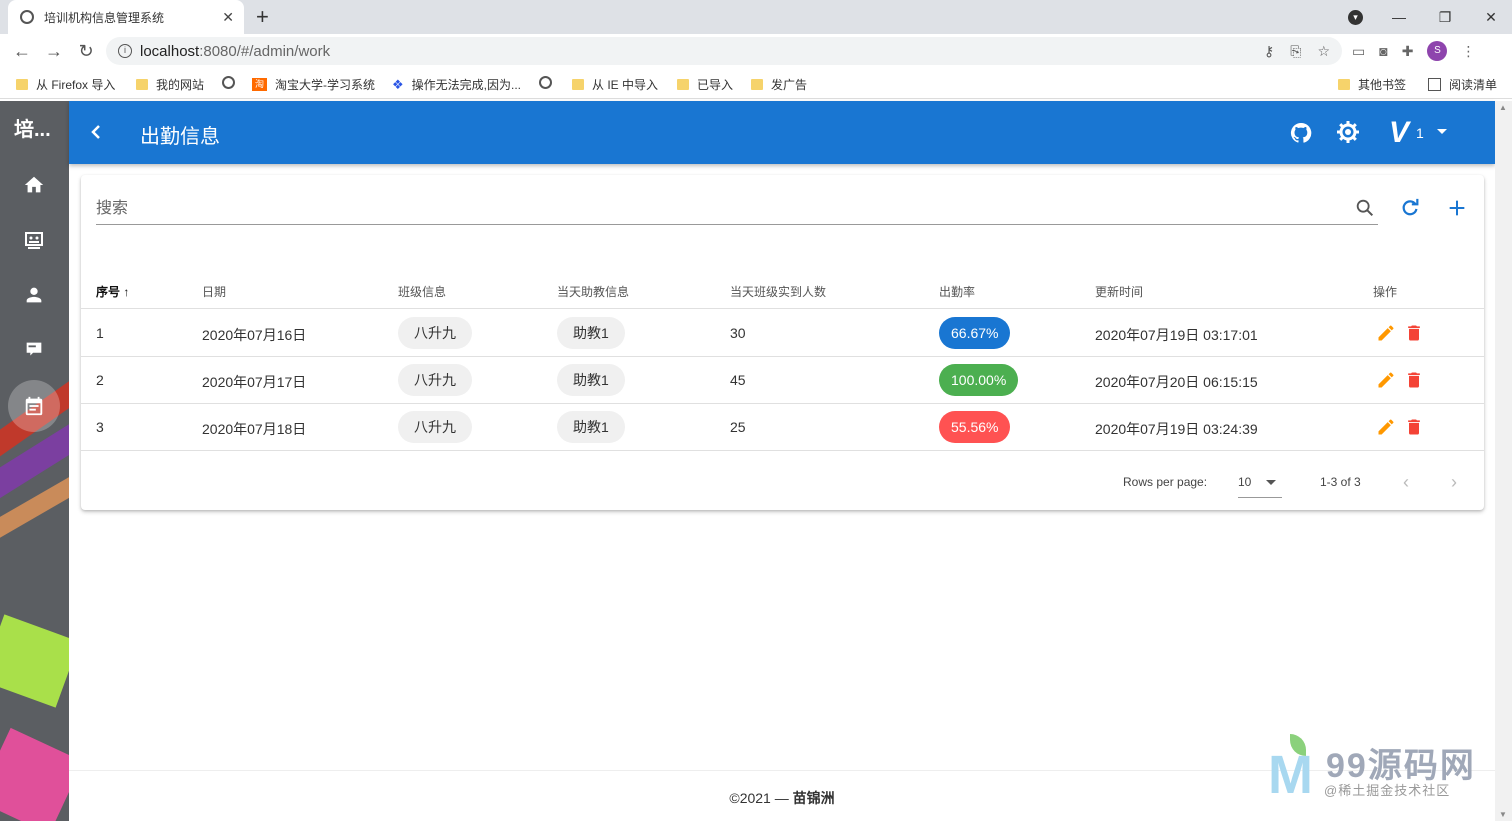  Describe the element at coordinates (100, 380) in the screenshot. I see `cell-index: 2` at that location.